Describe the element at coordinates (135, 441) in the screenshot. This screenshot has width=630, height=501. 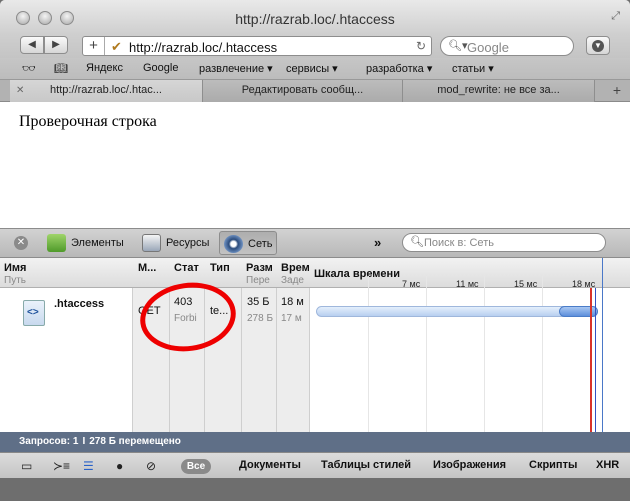
I see `transferred-total: 278 Б перемещено` at that location.